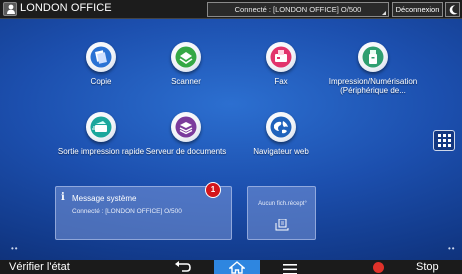  What do you see at coordinates (281, 57) in the screenshot?
I see `fax-icon` at bounding box center [281, 57].